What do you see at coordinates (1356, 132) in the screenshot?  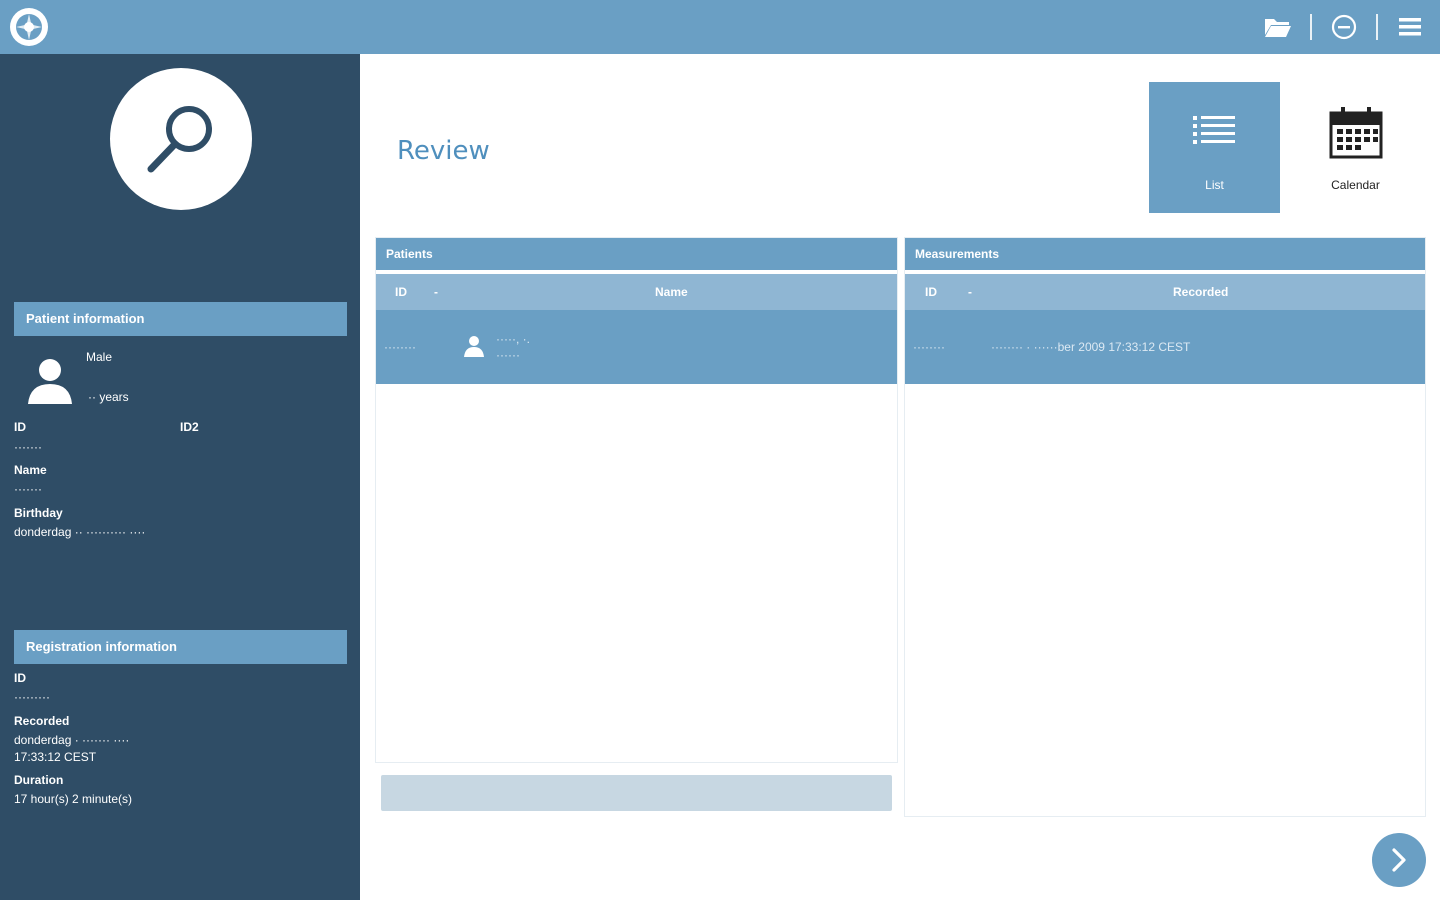 I see `calendar-icon` at bounding box center [1356, 132].